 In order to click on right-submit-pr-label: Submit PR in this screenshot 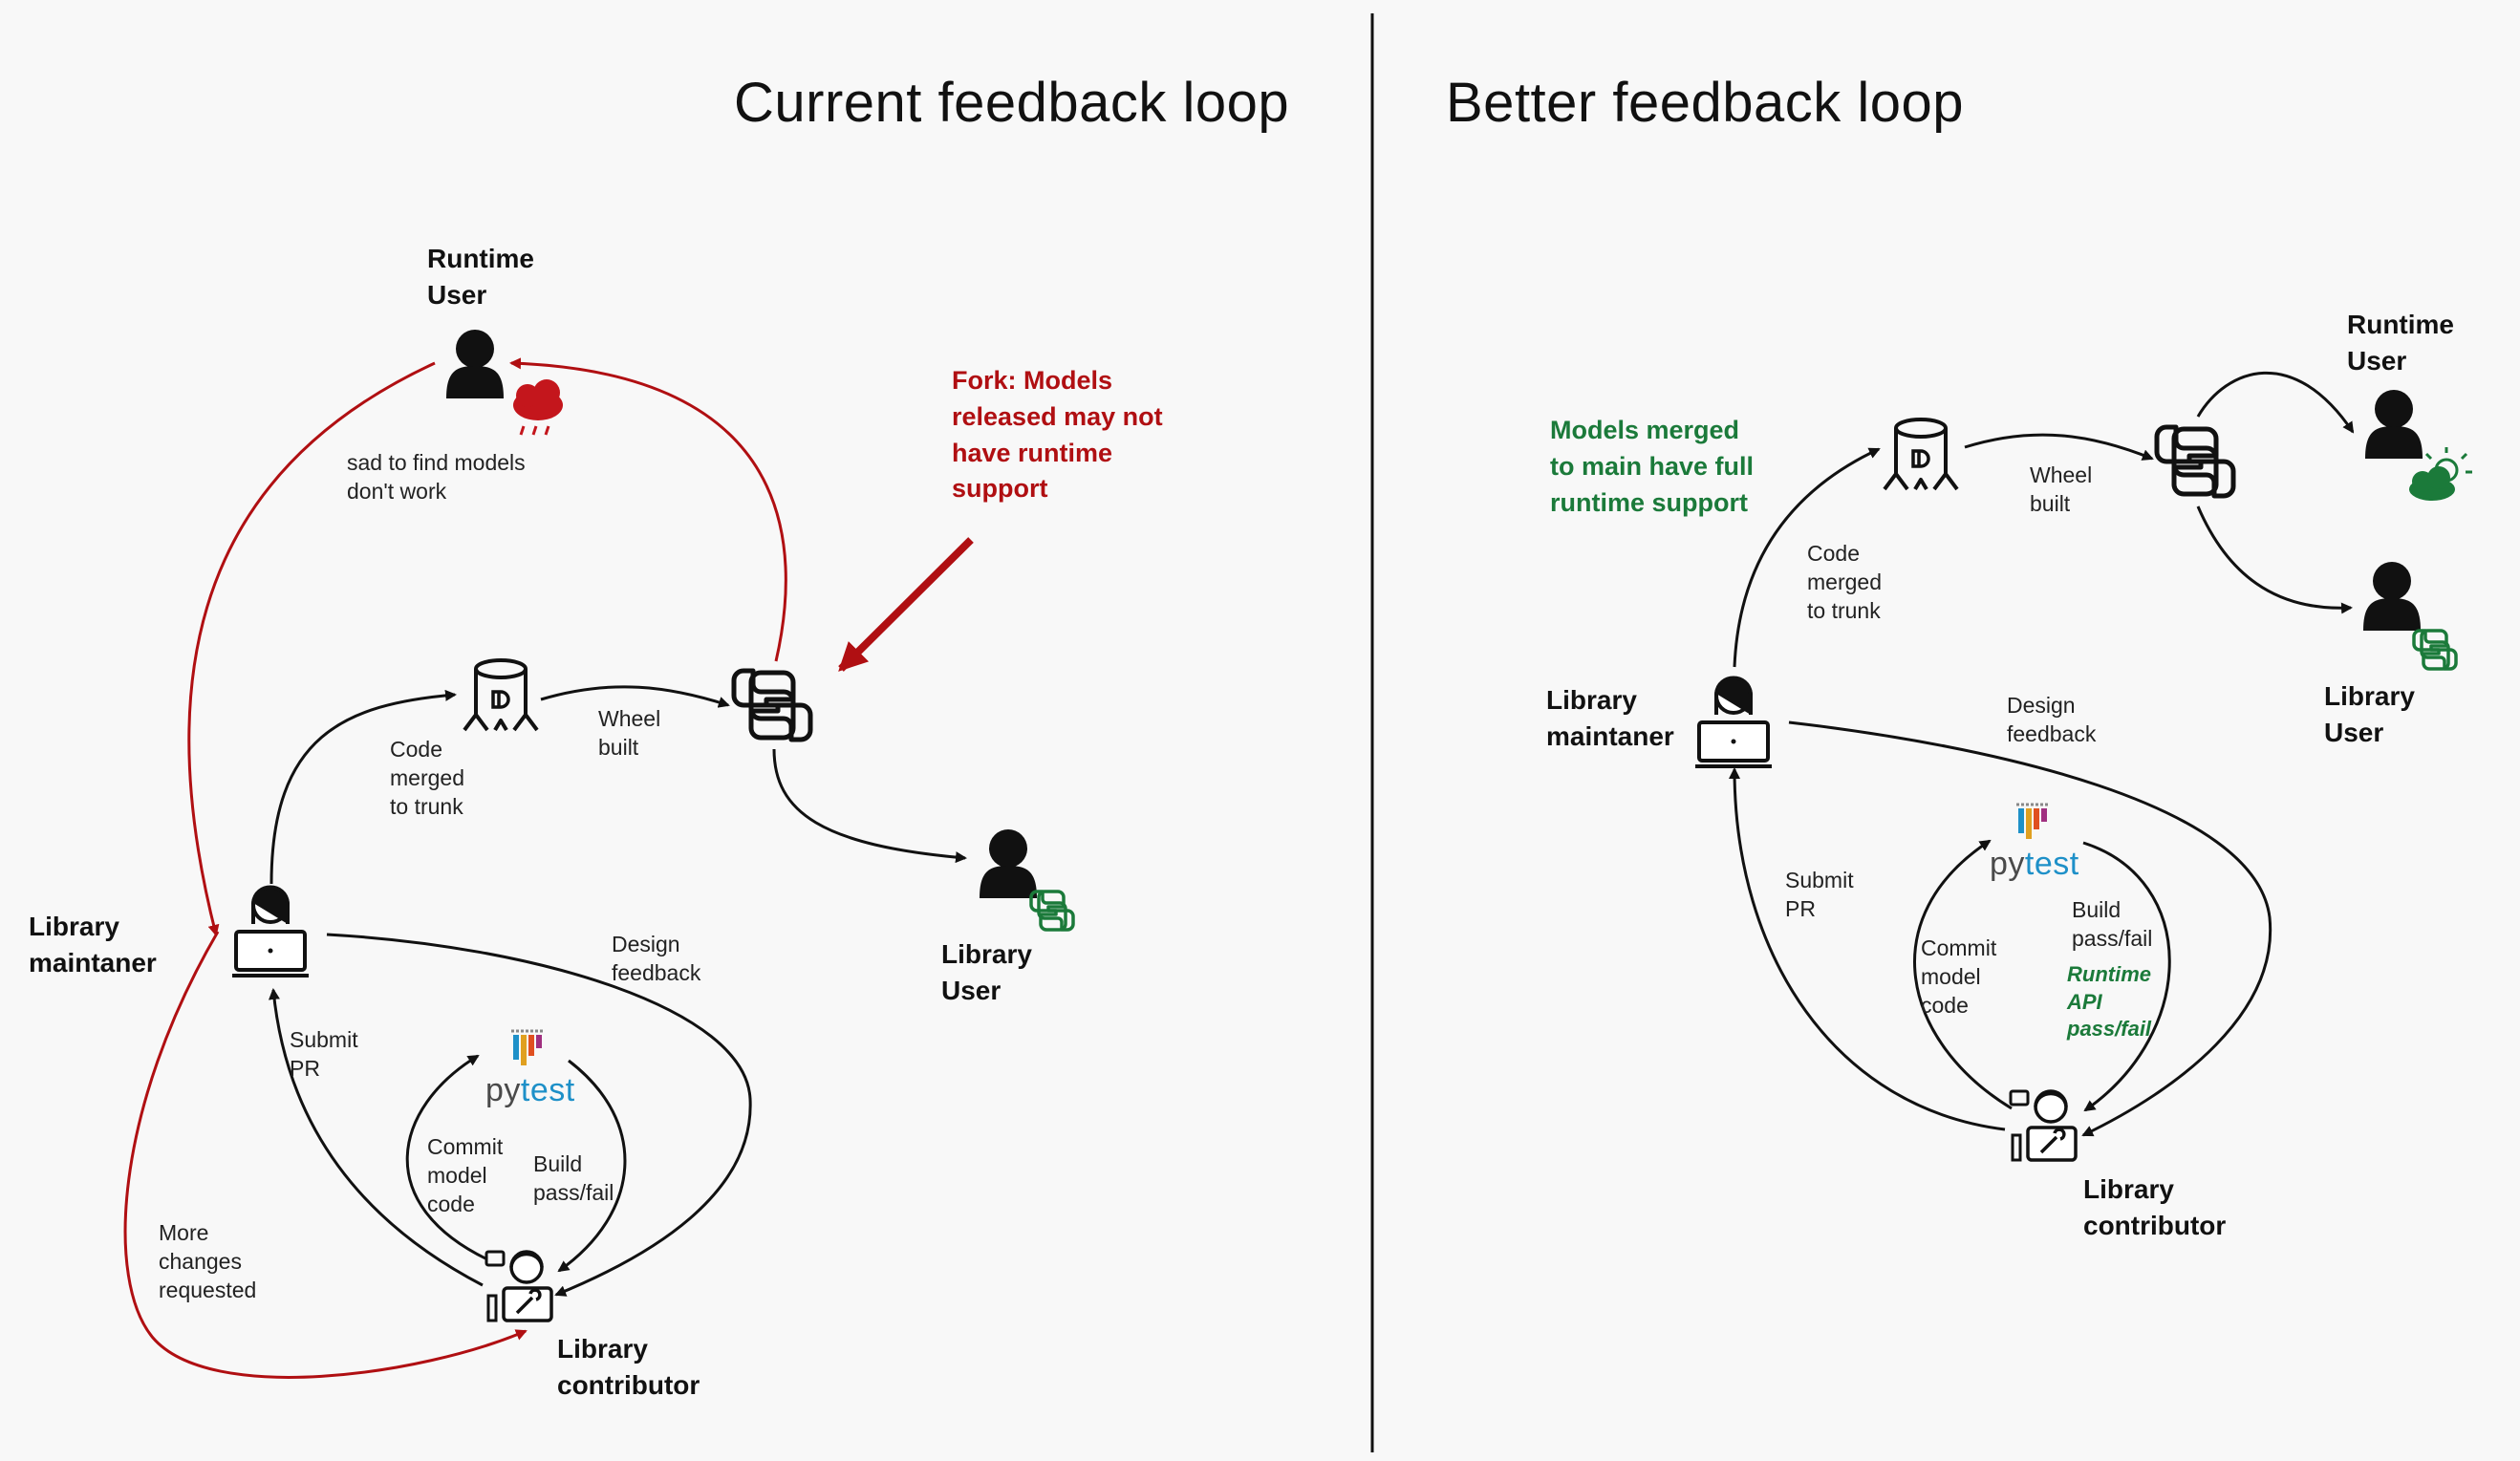, I will do `click(1820, 894)`.